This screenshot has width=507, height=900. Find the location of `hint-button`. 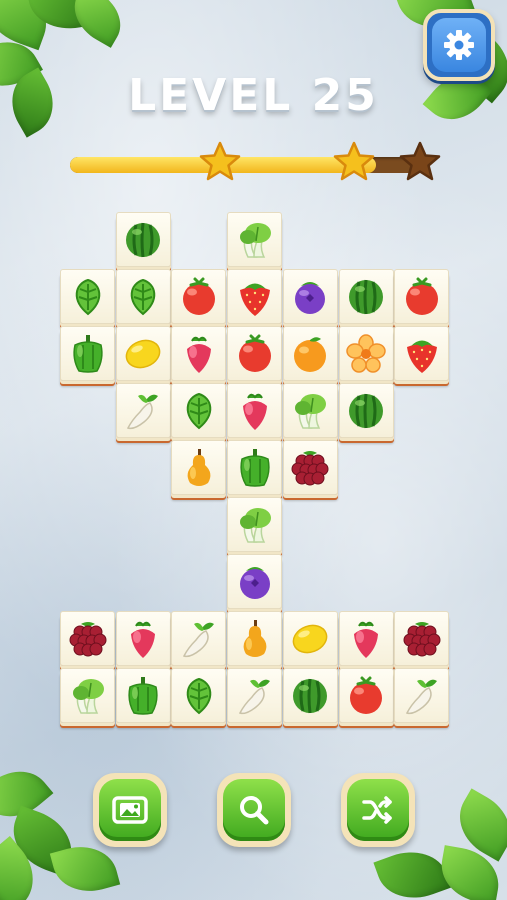

hint-button is located at coordinates (254, 810).